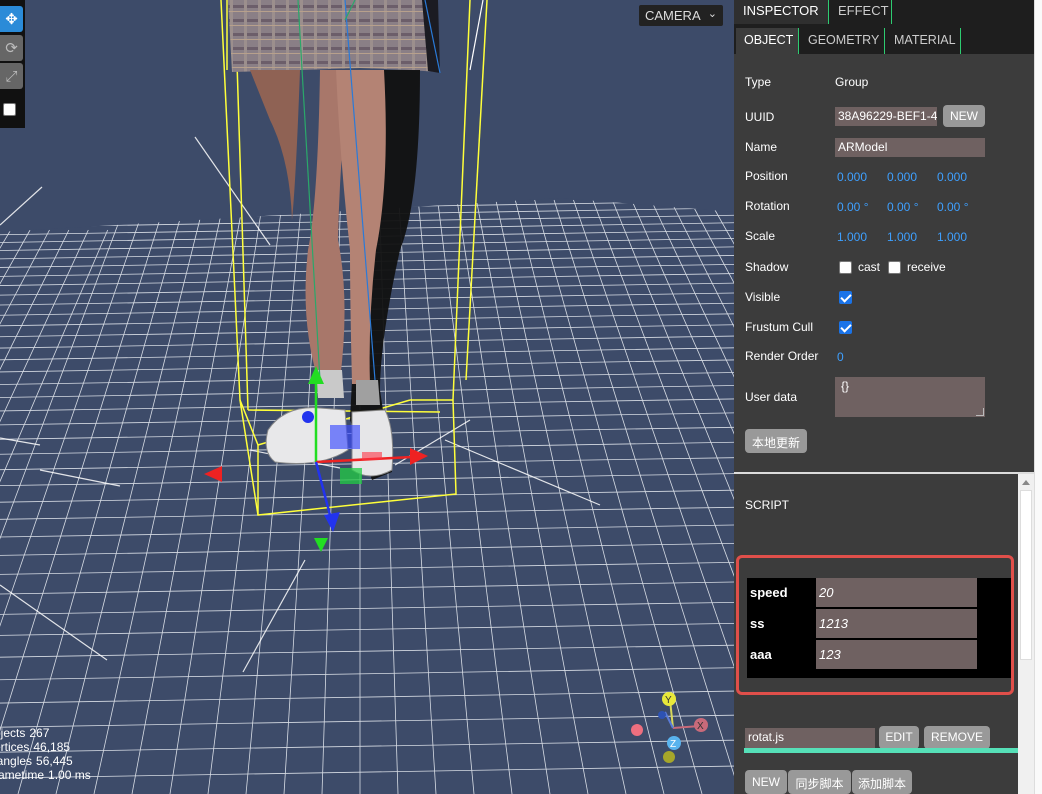 This screenshot has width=1042, height=794. Describe the element at coordinates (9, 109) in the screenshot. I see `local-space-checkbox` at that location.